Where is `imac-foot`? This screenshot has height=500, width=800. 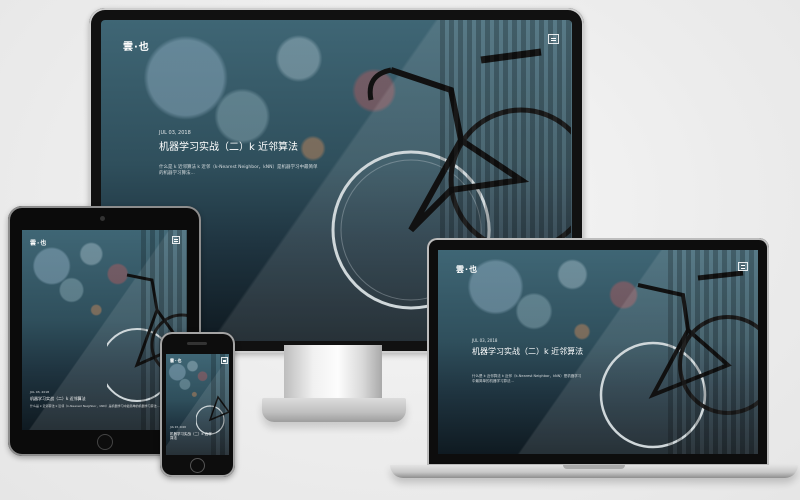 imac-foot is located at coordinates (334, 410).